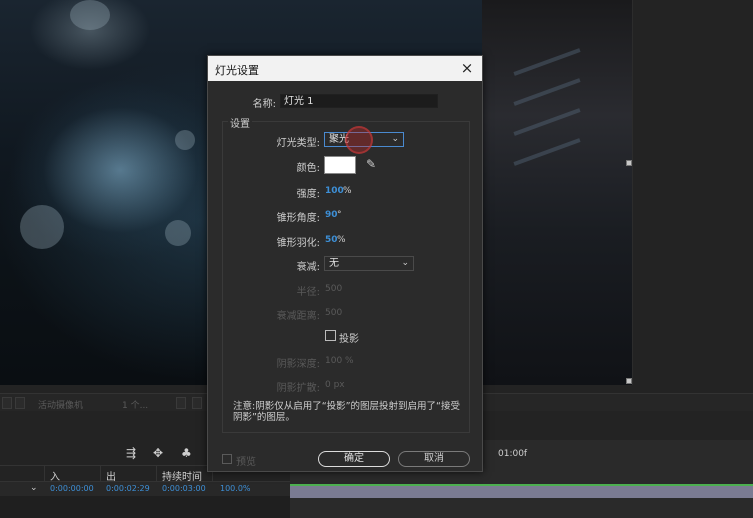  Describe the element at coordinates (434, 459) in the screenshot. I see `cancel-button: 取消` at that location.